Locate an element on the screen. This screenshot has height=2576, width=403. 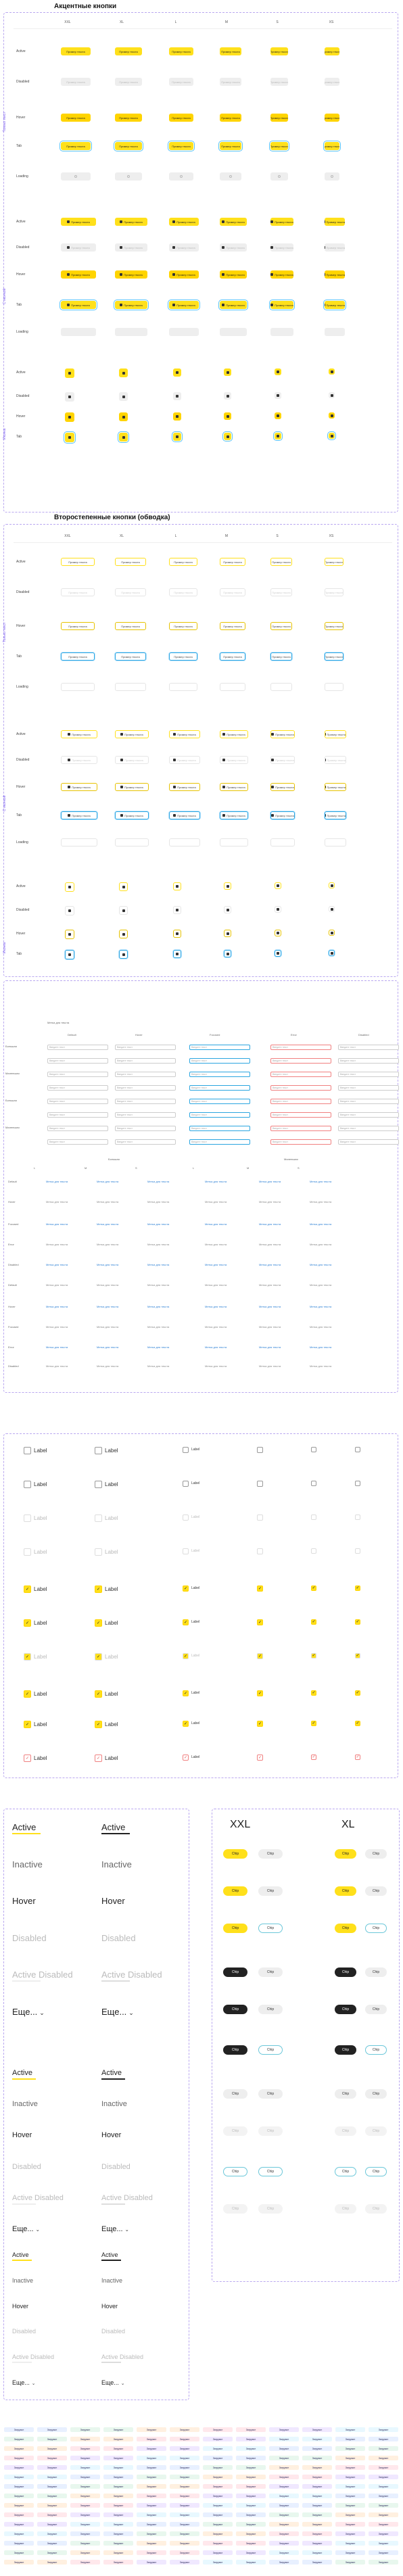
tab-item: Inactive is located at coordinates (111, 2280).